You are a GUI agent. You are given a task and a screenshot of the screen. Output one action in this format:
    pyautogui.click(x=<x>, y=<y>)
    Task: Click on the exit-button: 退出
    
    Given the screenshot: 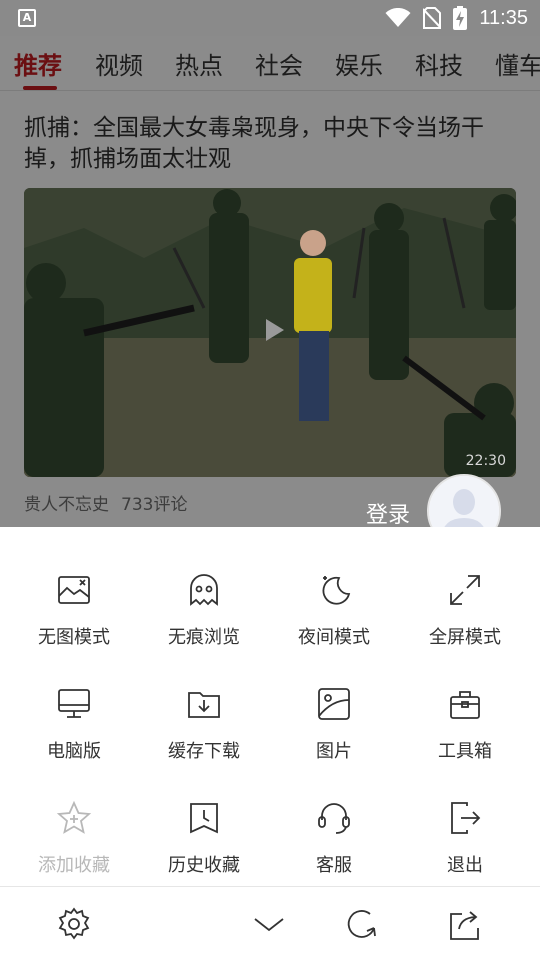 What is the action you would take?
    pyautogui.click(x=465, y=845)
    